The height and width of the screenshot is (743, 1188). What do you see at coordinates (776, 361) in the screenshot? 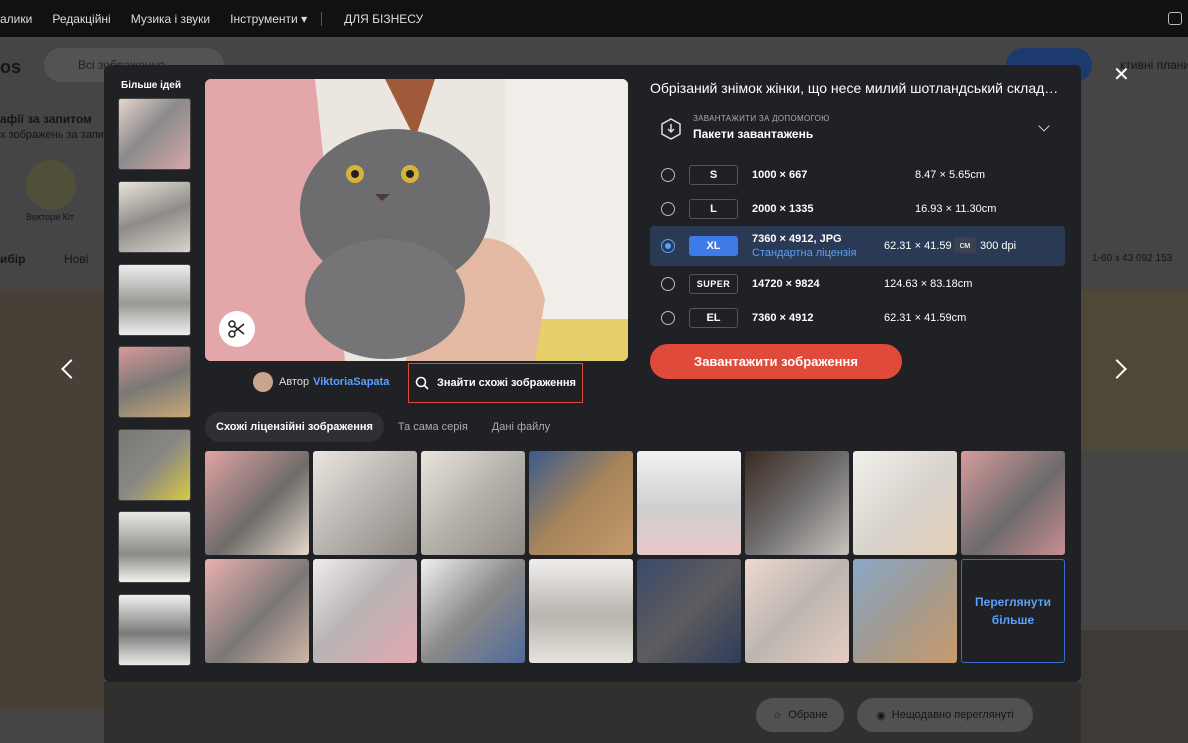
I see `download-image-button: Завантажити зображення` at bounding box center [776, 361].